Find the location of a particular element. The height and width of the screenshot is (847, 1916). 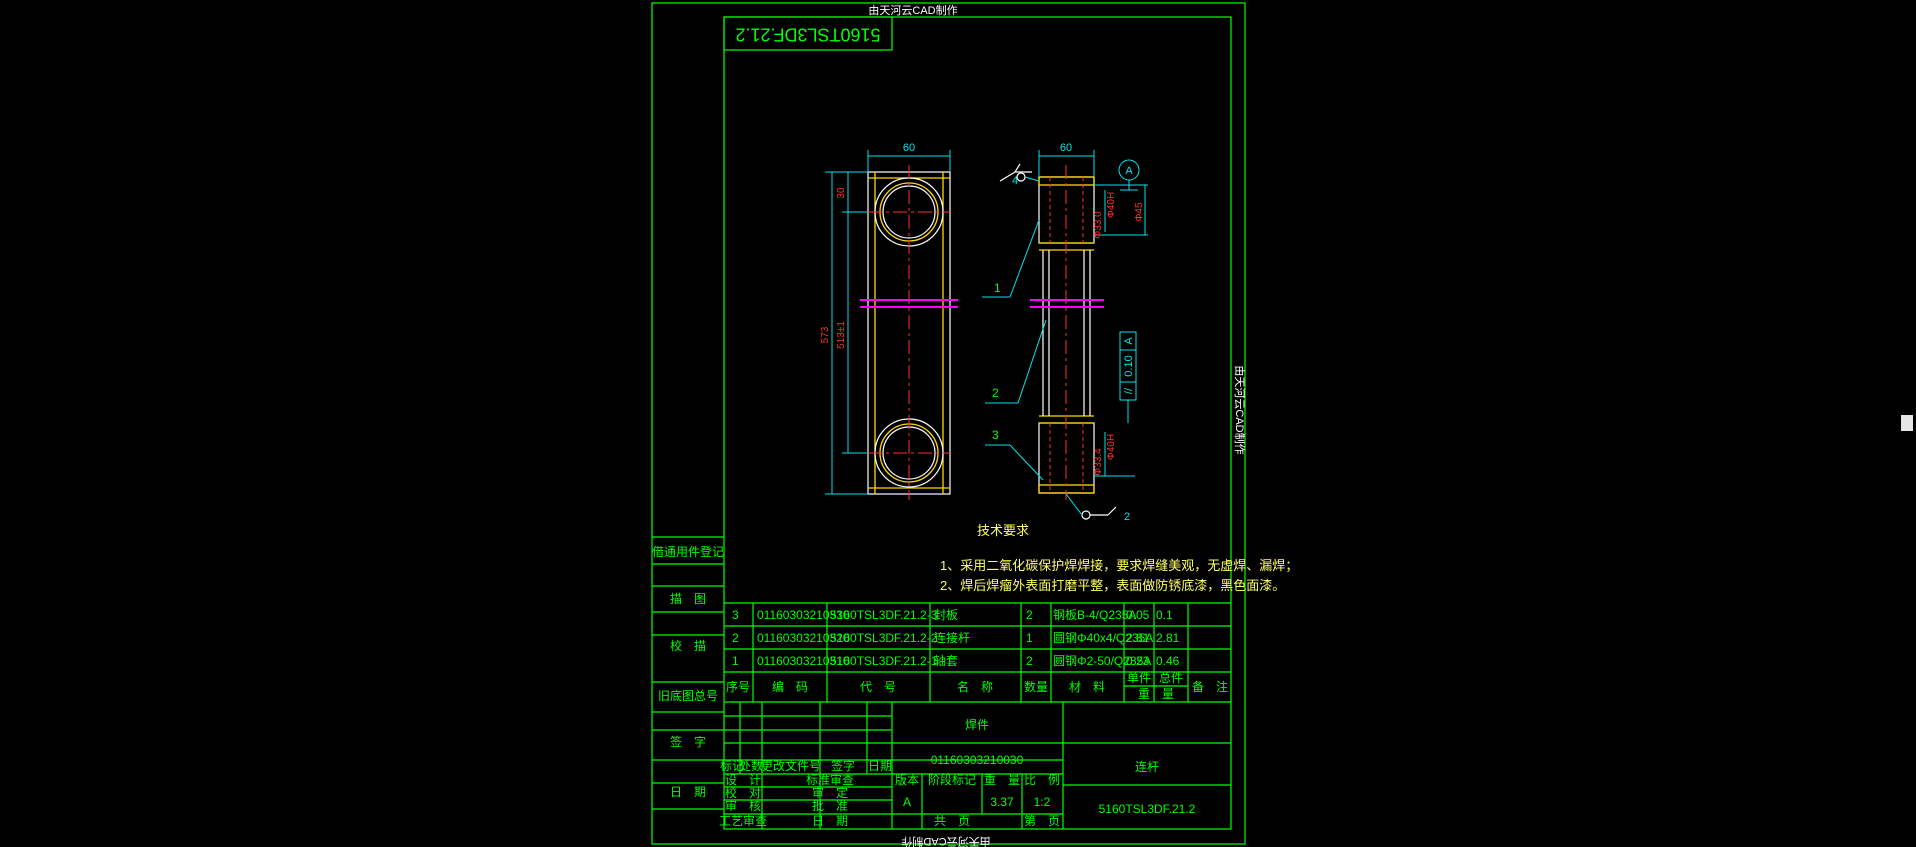

dim-dia45: Φ45 is located at coordinates (1139, 212).